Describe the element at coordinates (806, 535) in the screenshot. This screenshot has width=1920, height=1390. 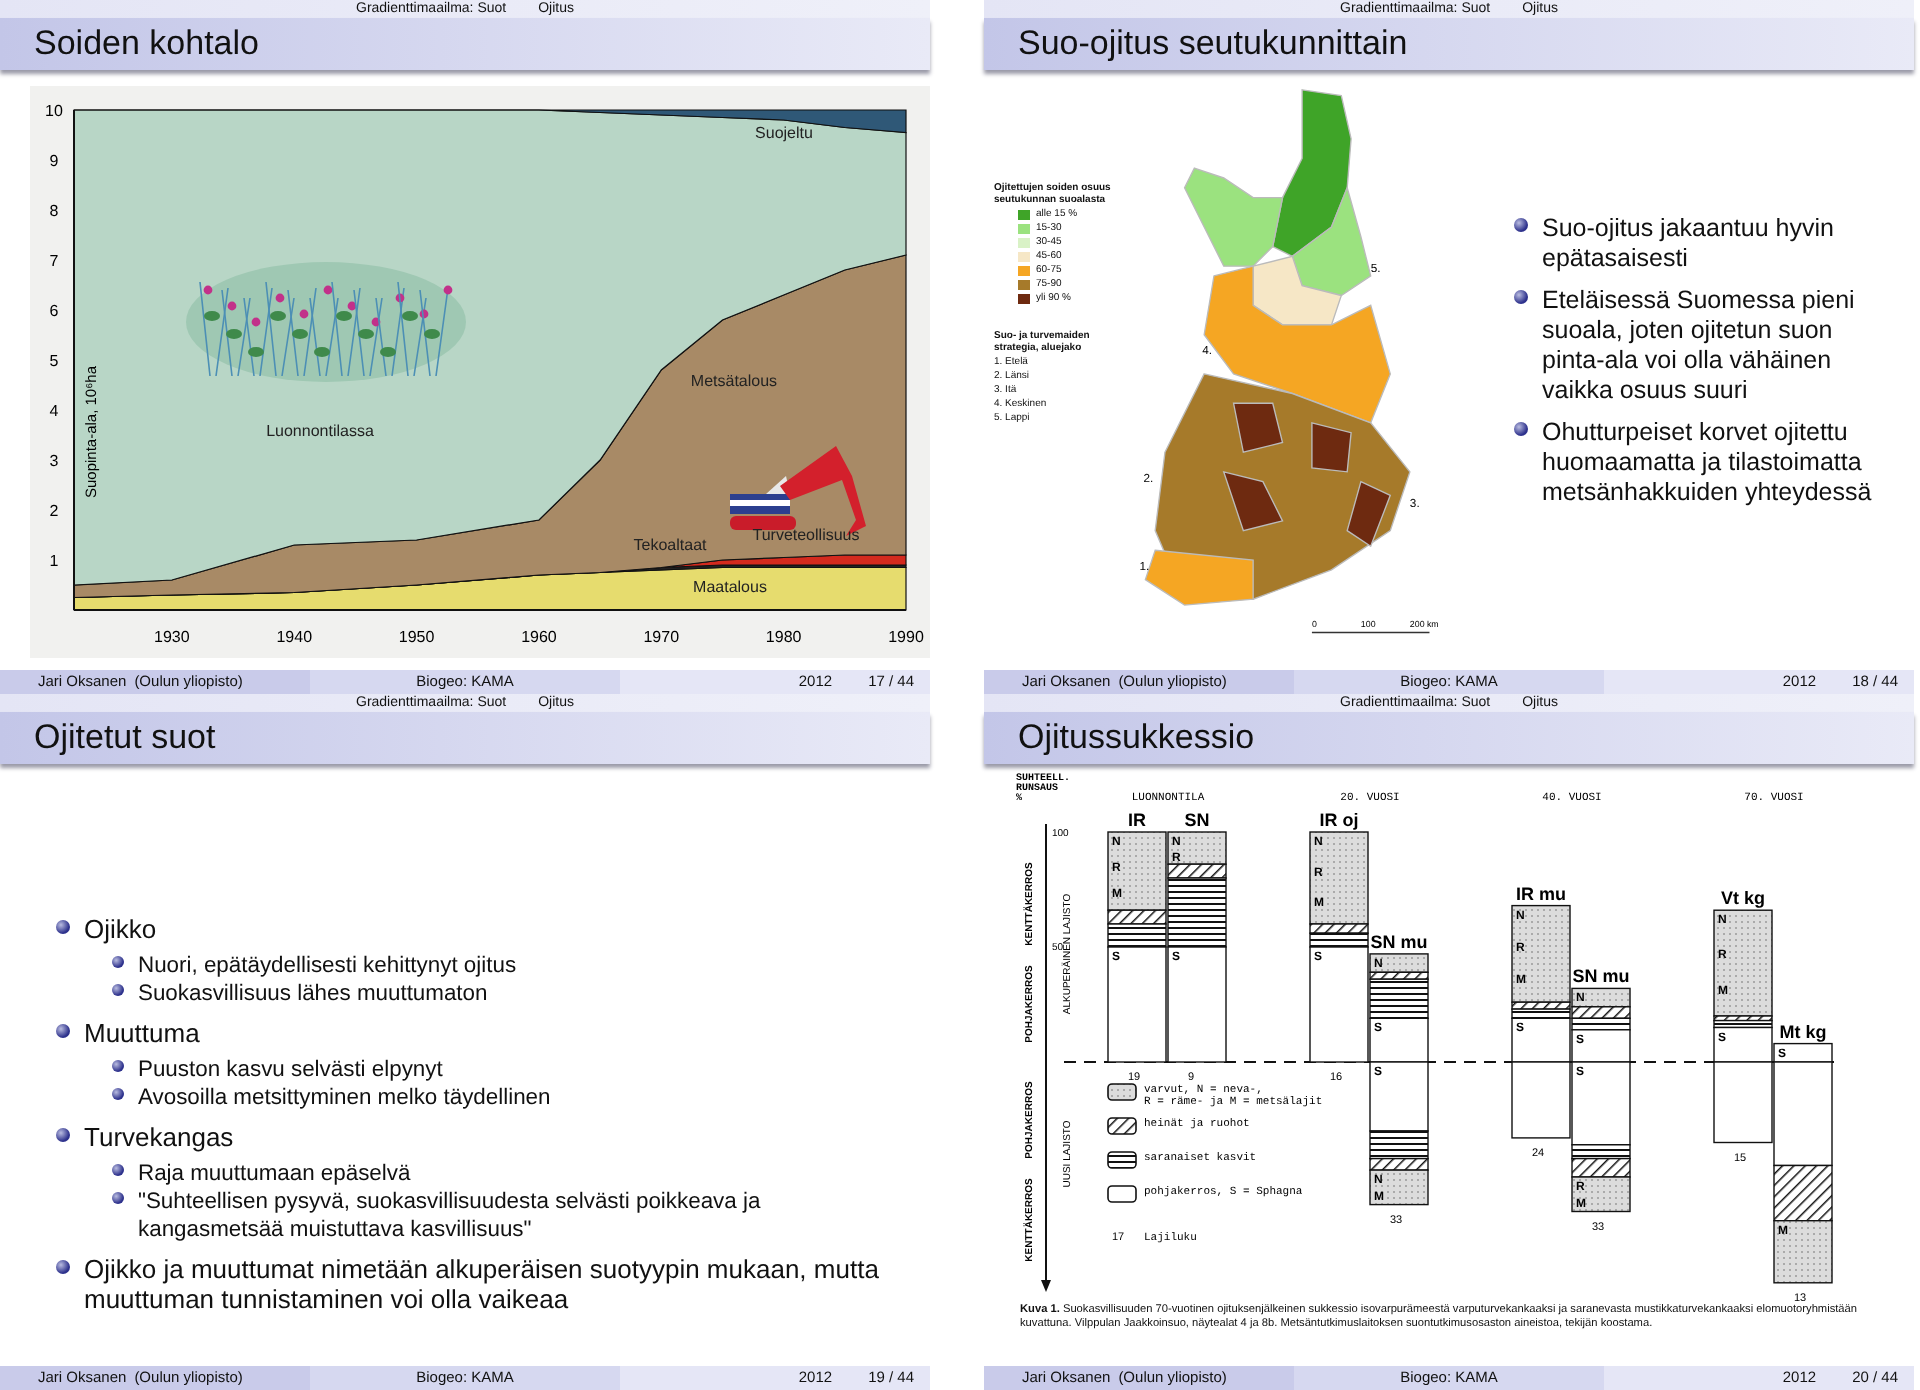
I see `area-label: Turveteollisuus` at that location.